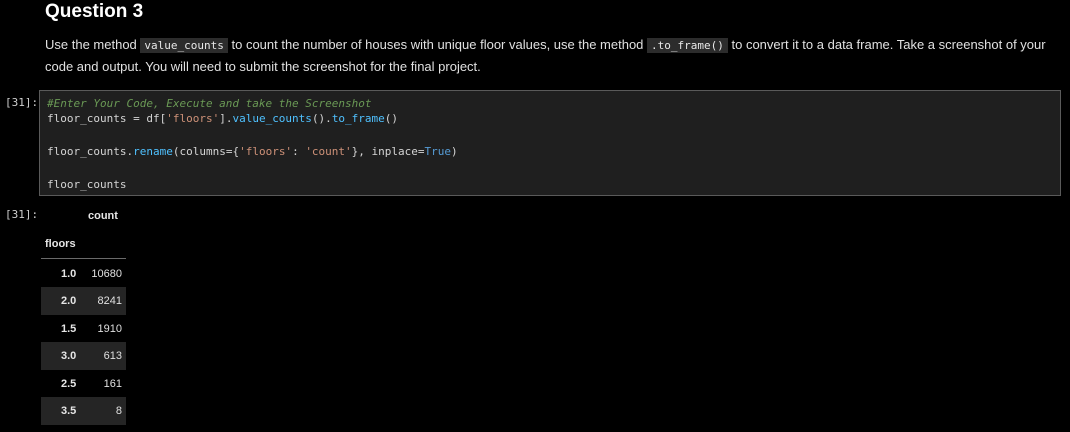 The image size is (1070, 432). I want to click on row-index: 3.0, so click(69, 356).